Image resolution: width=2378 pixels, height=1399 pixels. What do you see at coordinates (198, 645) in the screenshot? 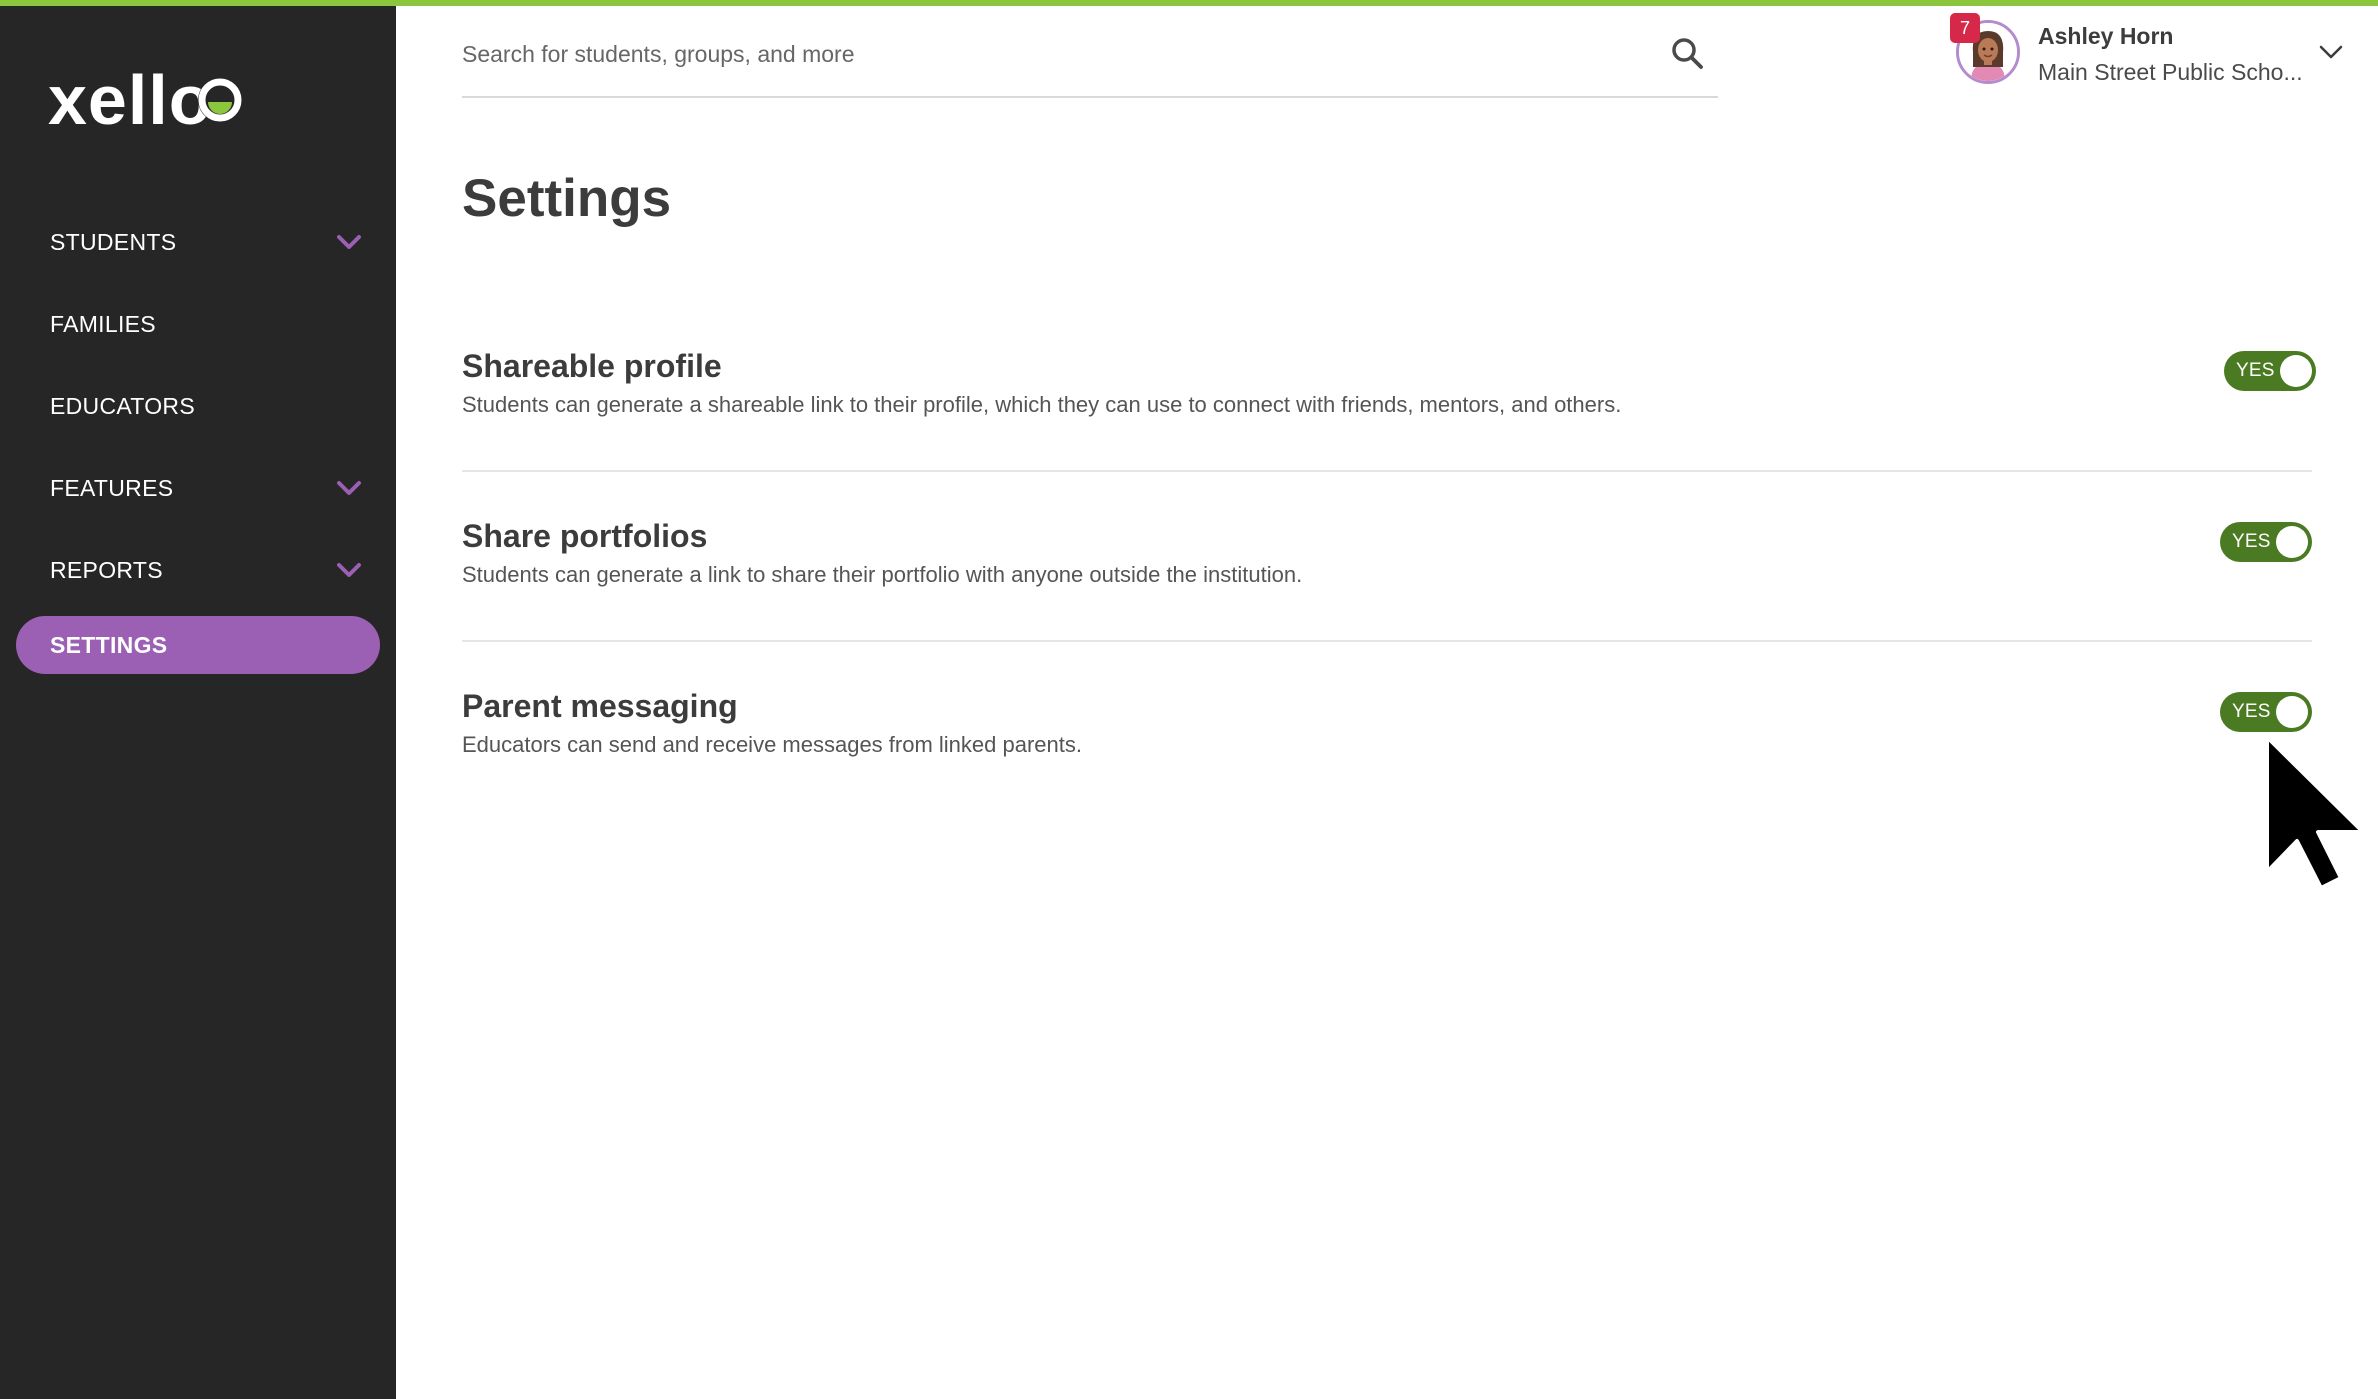
I see `sidebar-item-settings: SETTINGS` at bounding box center [198, 645].